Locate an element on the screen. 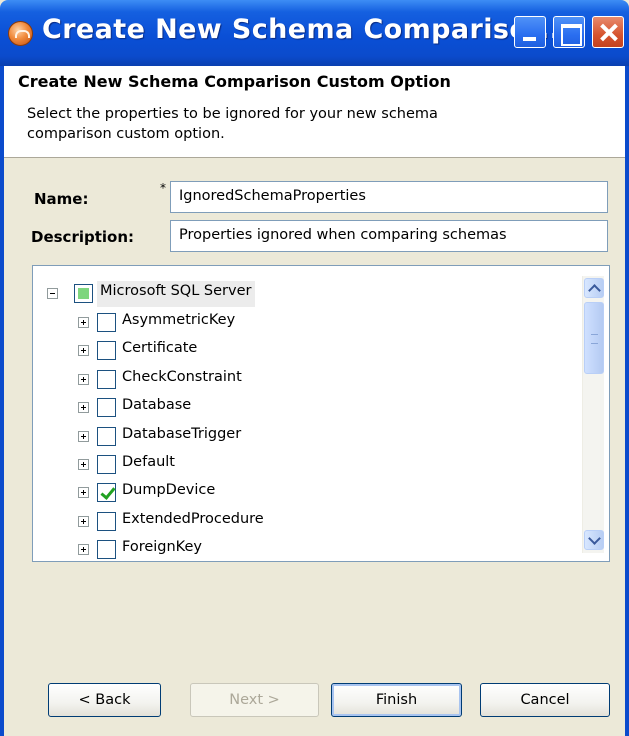 The width and height of the screenshot is (629, 736). tree-item-label: Certificate is located at coordinates (160, 348).